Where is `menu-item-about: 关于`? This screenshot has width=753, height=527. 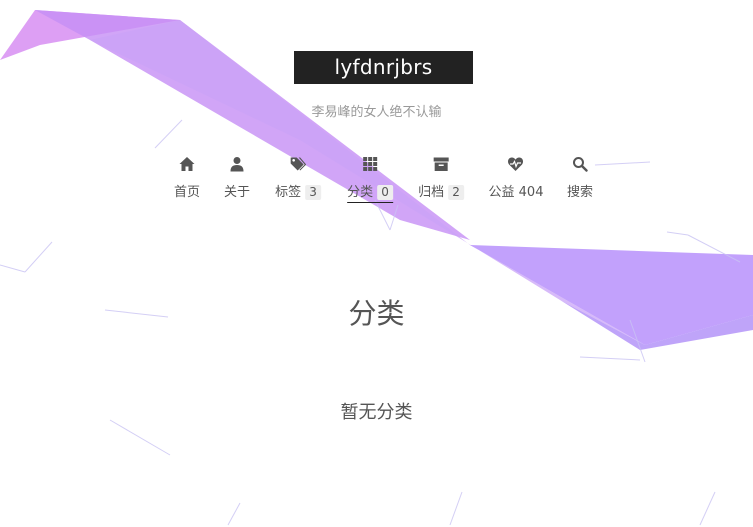 menu-item-about: 关于 is located at coordinates (237, 177).